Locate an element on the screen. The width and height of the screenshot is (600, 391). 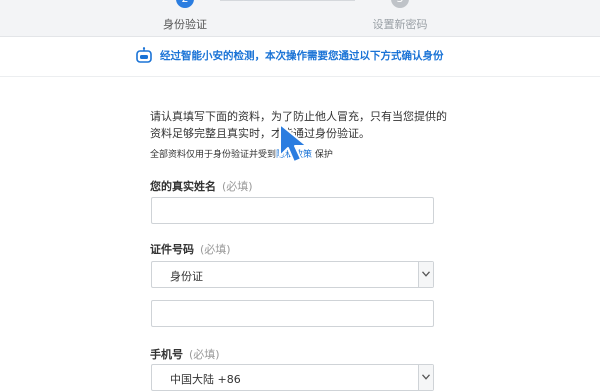
phone-label: 手机号 (必填) is located at coordinates (185, 354).